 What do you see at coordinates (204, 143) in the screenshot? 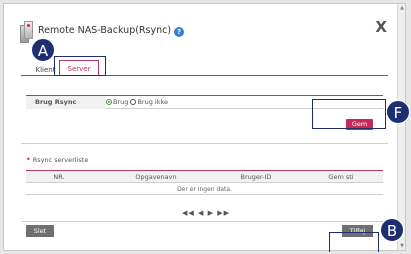
I see `section-divider` at bounding box center [204, 143].